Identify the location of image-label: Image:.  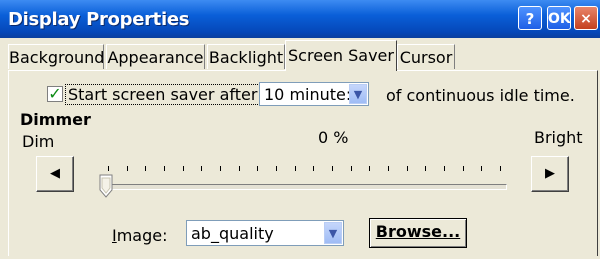
(140, 235).